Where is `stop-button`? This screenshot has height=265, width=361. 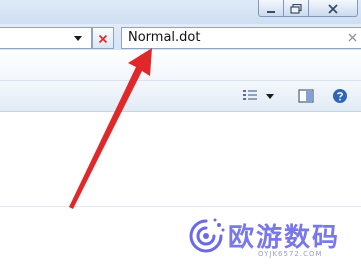 stop-button is located at coordinates (103, 38).